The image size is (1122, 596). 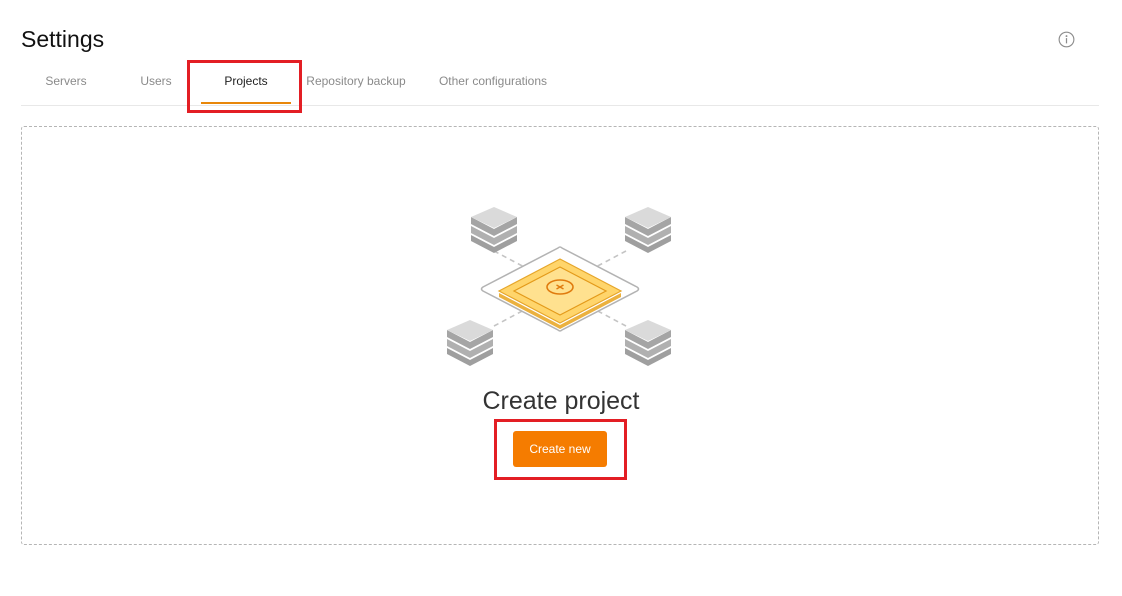 I want to click on tab-label: Projects, so click(x=246, y=81).